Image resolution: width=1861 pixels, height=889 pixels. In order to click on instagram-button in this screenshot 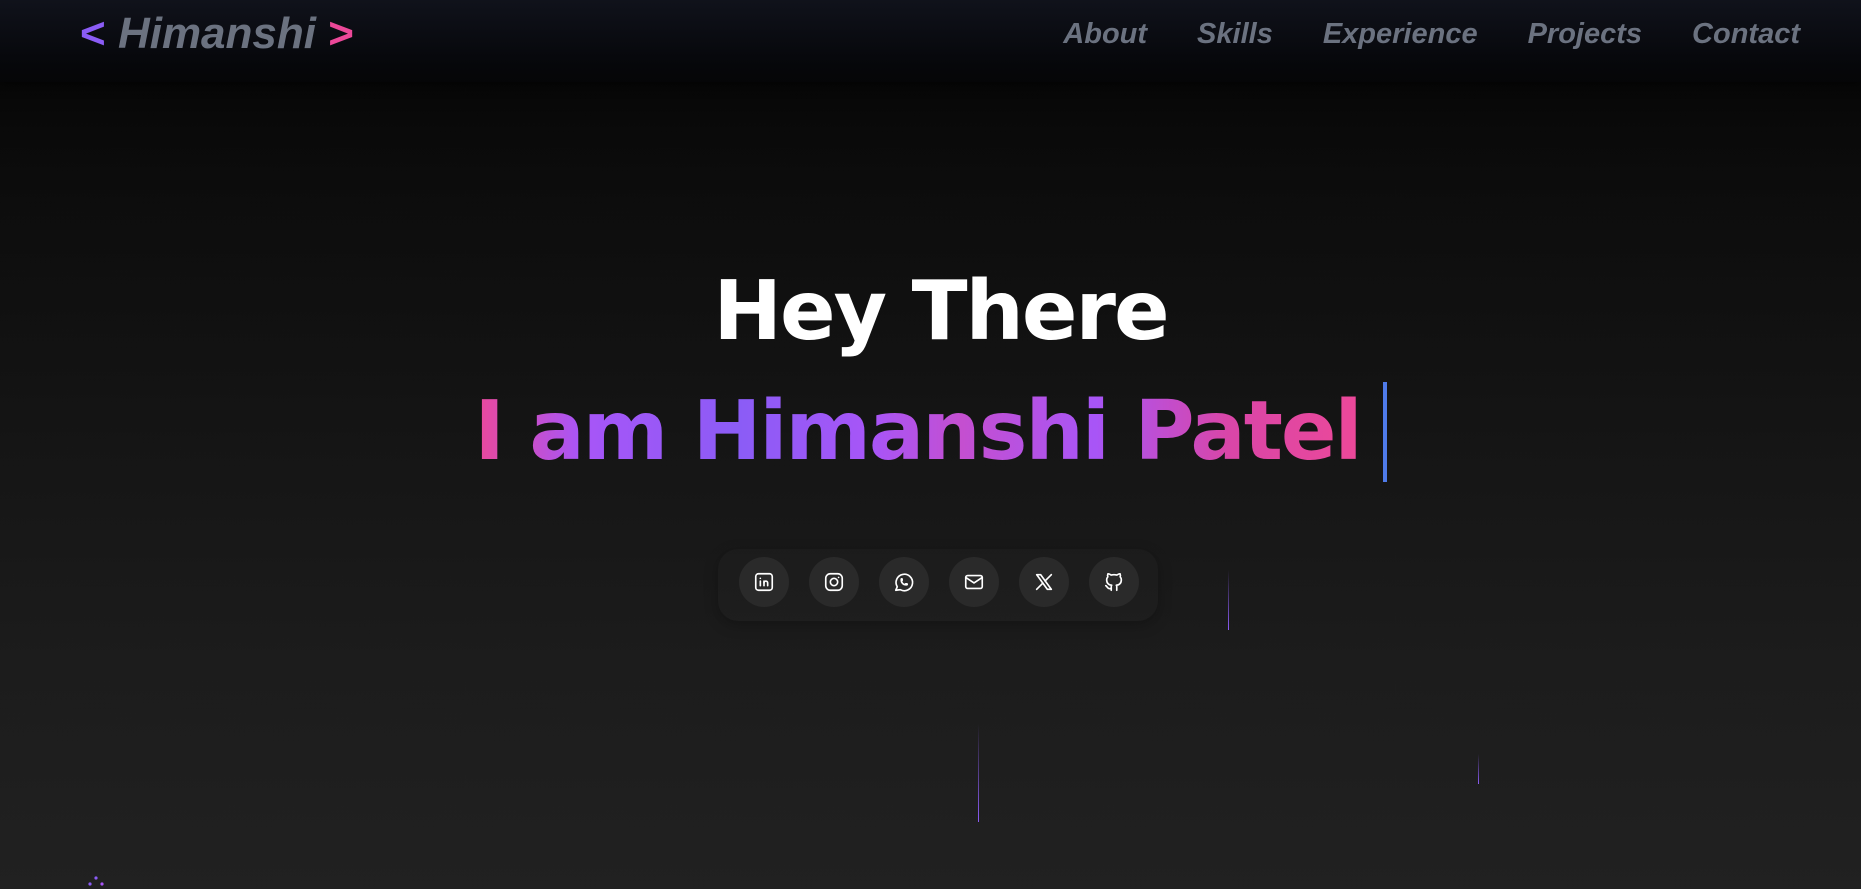, I will do `click(834, 582)`.